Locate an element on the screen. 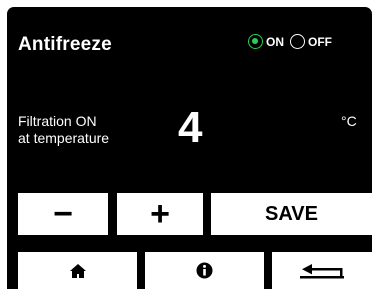 Image resolution: width=379 pixels, height=289 pixels. info-button is located at coordinates (204, 270).